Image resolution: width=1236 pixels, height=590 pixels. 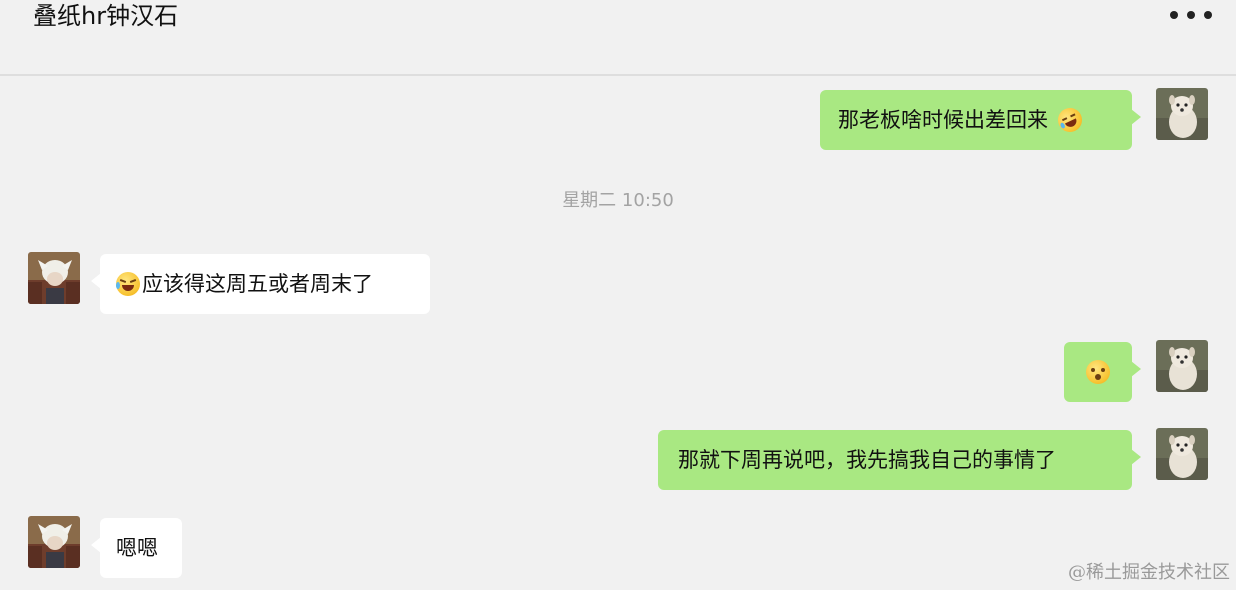 What do you see at coordinates (106, 16) in the screenshot?
I see `chat-title: 叠纸hr钟汉石` at bounding box center [106, 16].